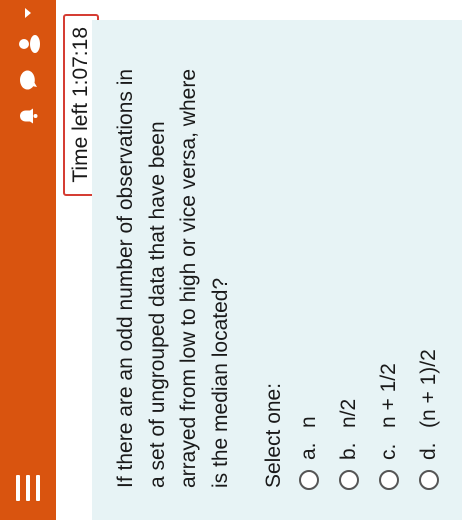 Image resolution: width=474 pixels, height=520 pixels. I want to click on option-d: d. (n + 1)/2, so click(429, 419).